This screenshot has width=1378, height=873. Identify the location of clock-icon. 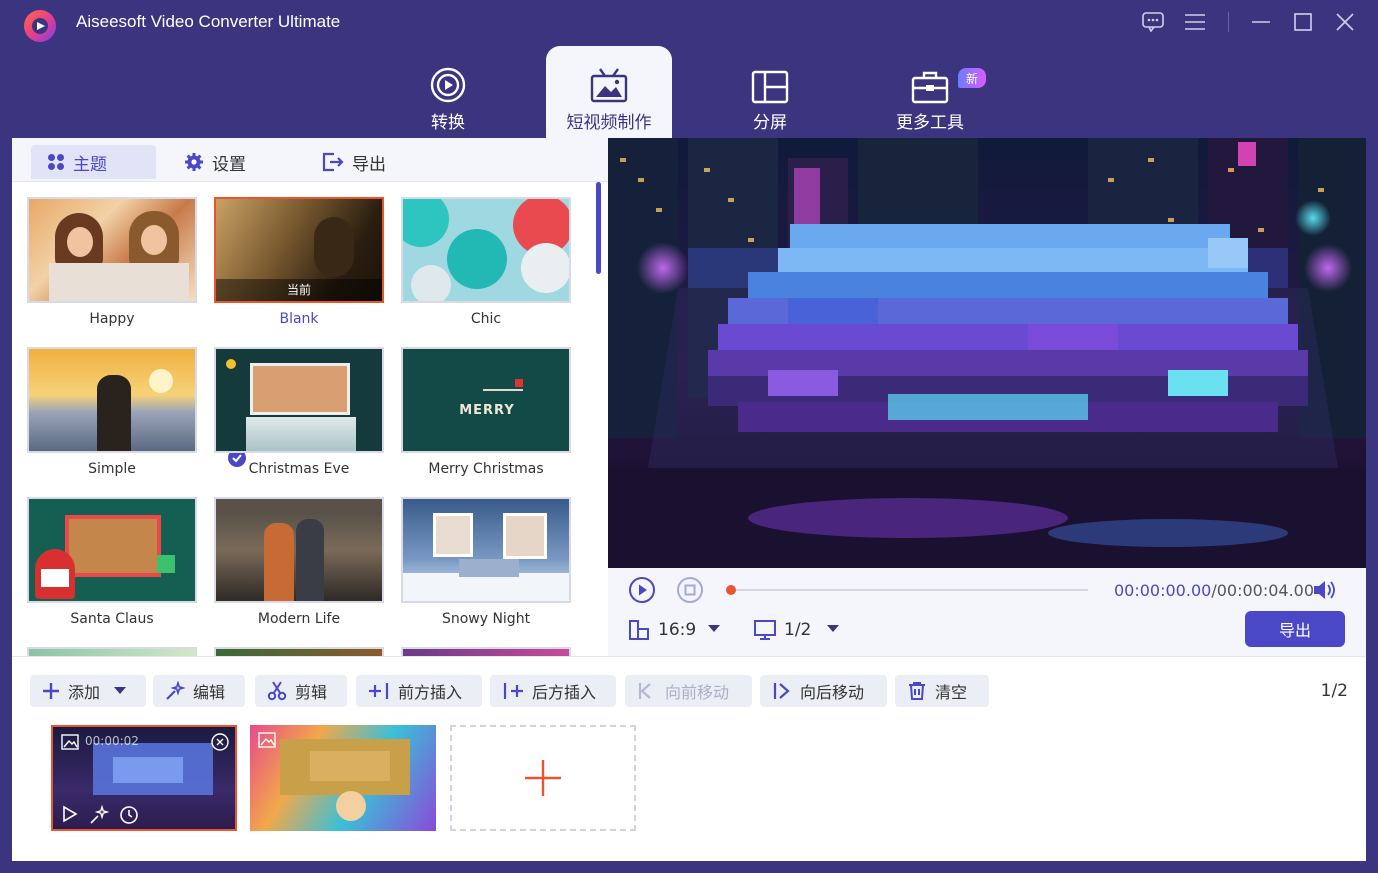
(129, 815).